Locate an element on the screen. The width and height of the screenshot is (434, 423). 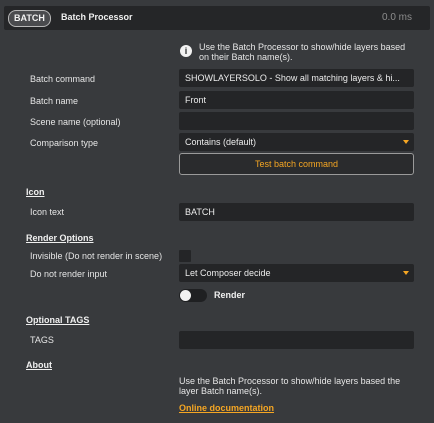
icon-text-field: BATCH is located at coordinates (296, 212).